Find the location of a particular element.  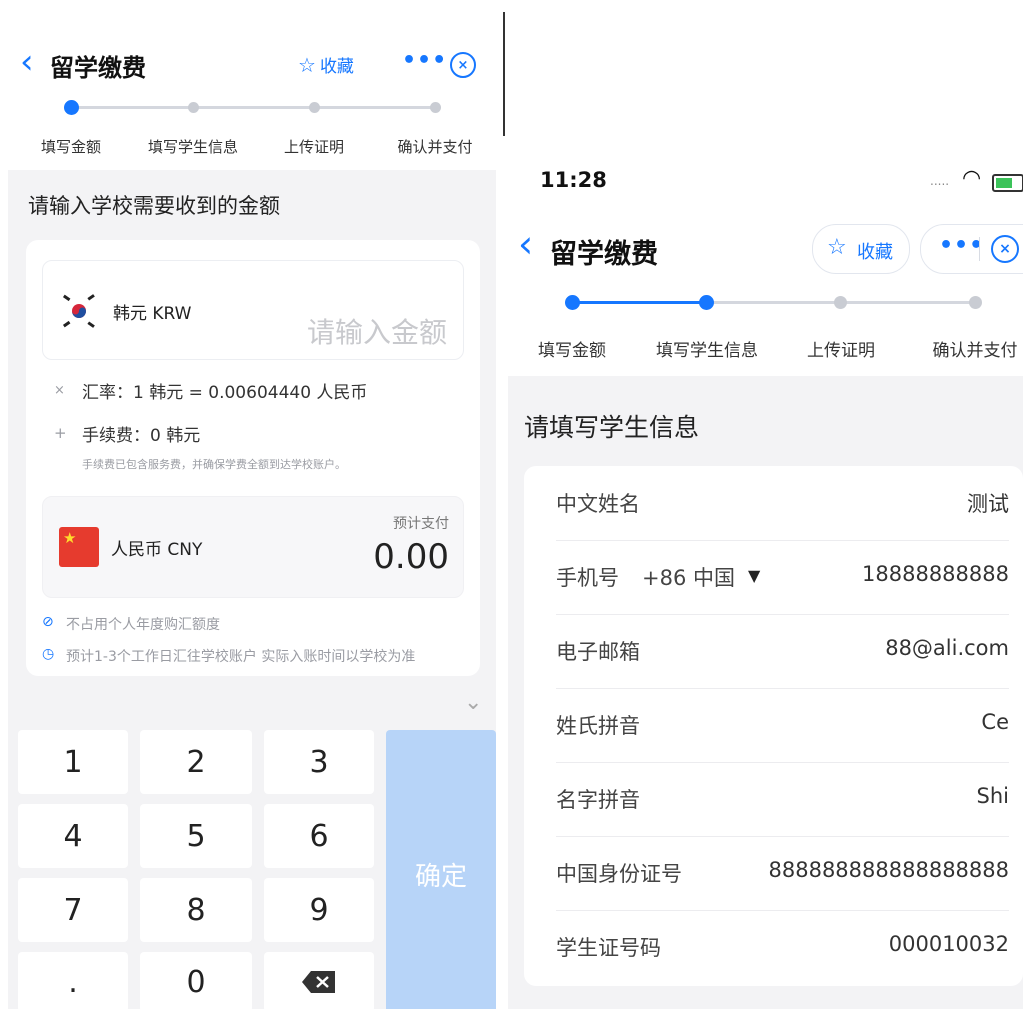

fee-note: 手续费已包含服务费，并确保学费全额到达学校账户。 is located at coordinates (214, 464).